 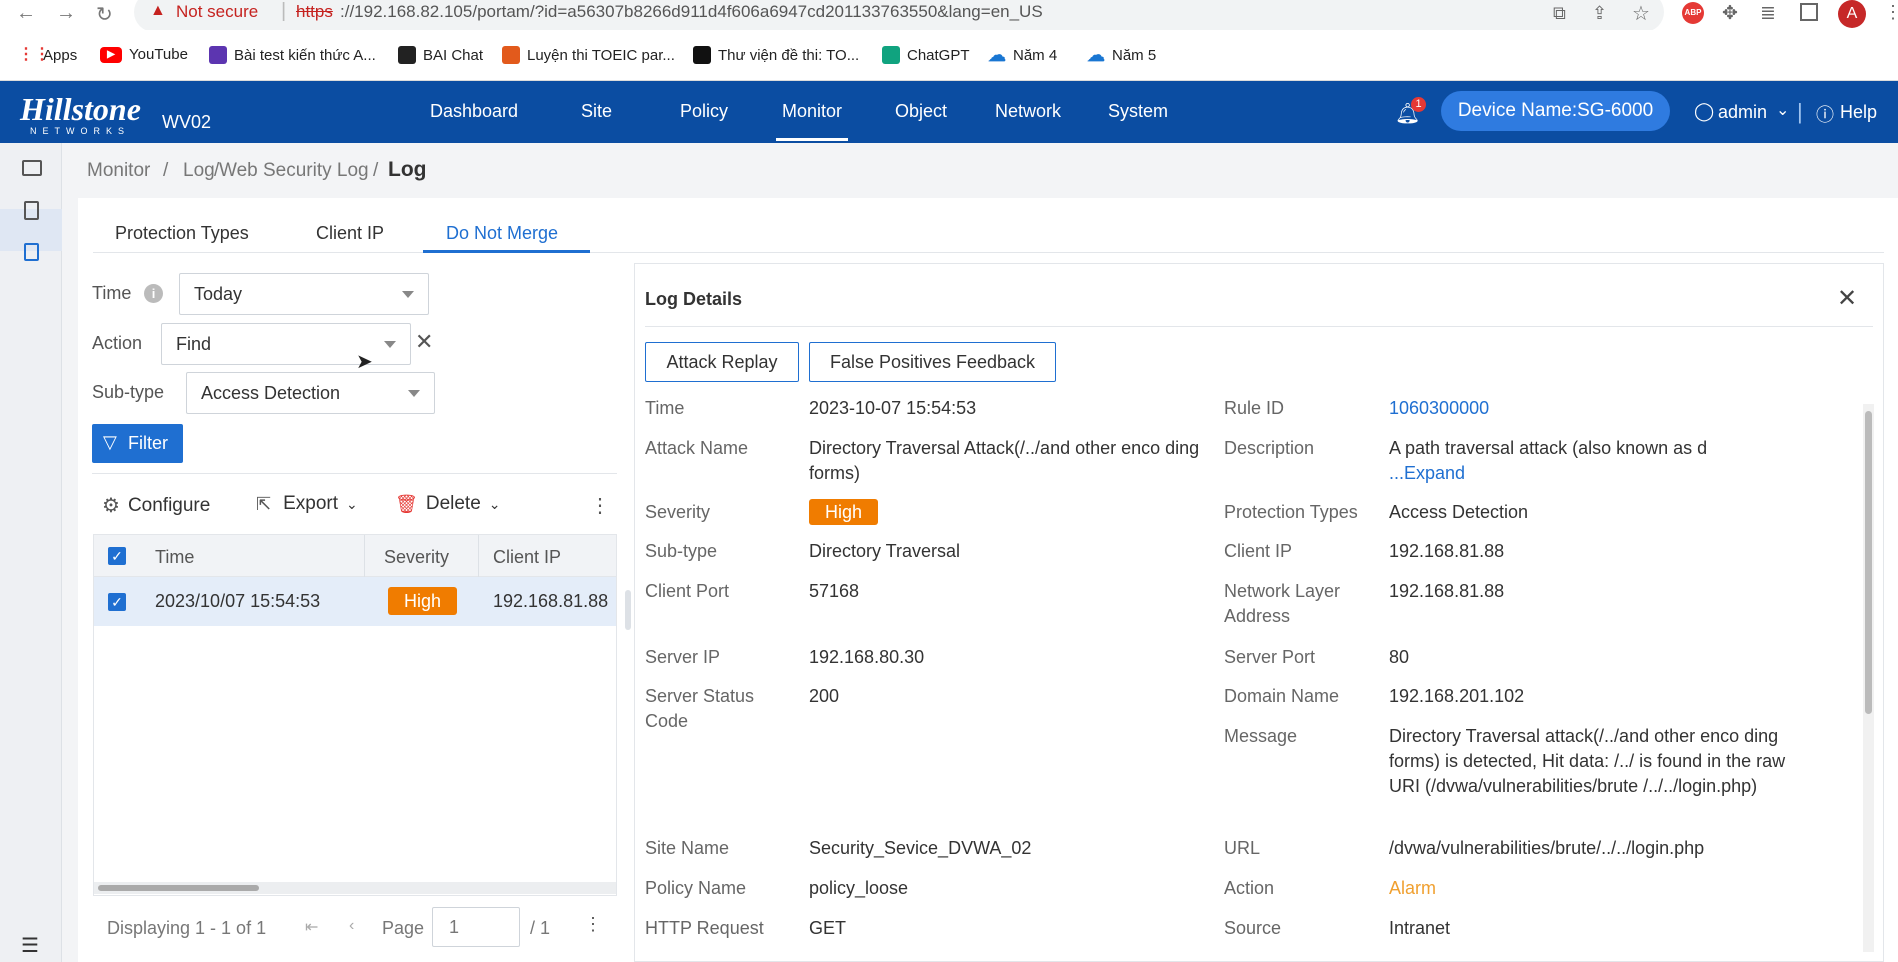 What do you see at coordinates (474, 111) in the screenshot?
I see `nav-dashboard: Dashboard` at bounding box center [474, 111].